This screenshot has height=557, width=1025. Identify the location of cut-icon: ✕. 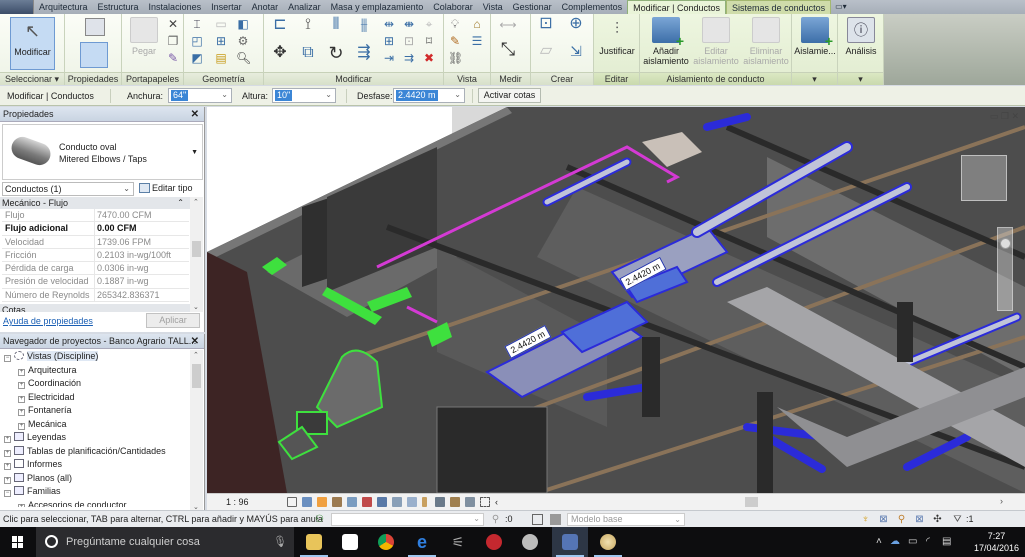
(173, 24).